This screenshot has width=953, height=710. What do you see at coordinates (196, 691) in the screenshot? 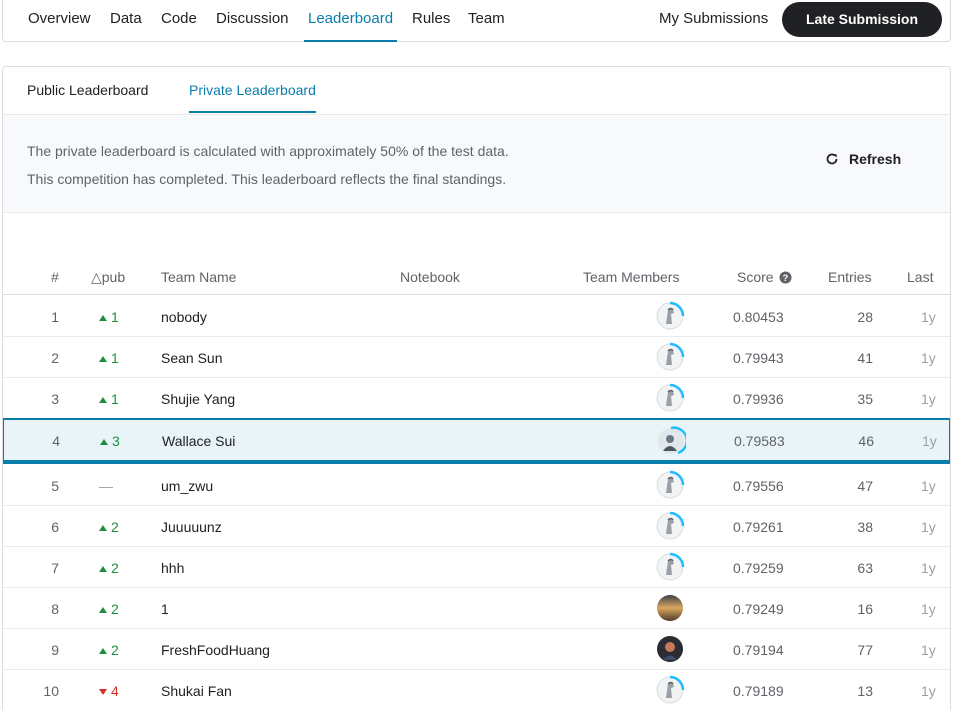
I see `team-name: Shukai Fan` at bounding box center [196, 691].